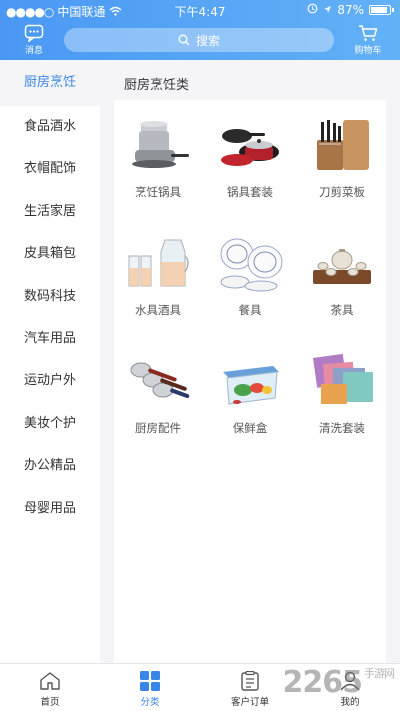  I want to click on cookware-icon, so click(160, 144).